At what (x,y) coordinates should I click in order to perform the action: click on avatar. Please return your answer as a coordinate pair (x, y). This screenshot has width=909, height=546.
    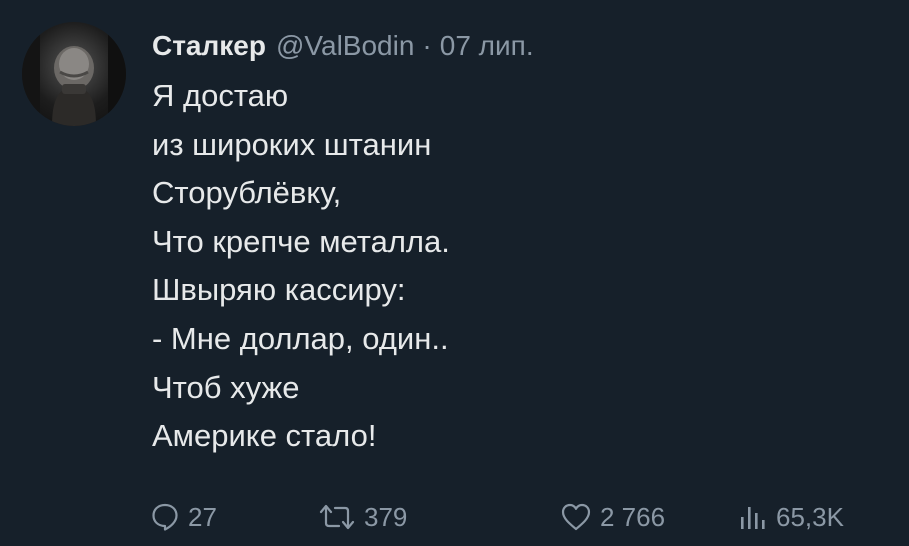
    Looking at the image, I should click on (74, 74).